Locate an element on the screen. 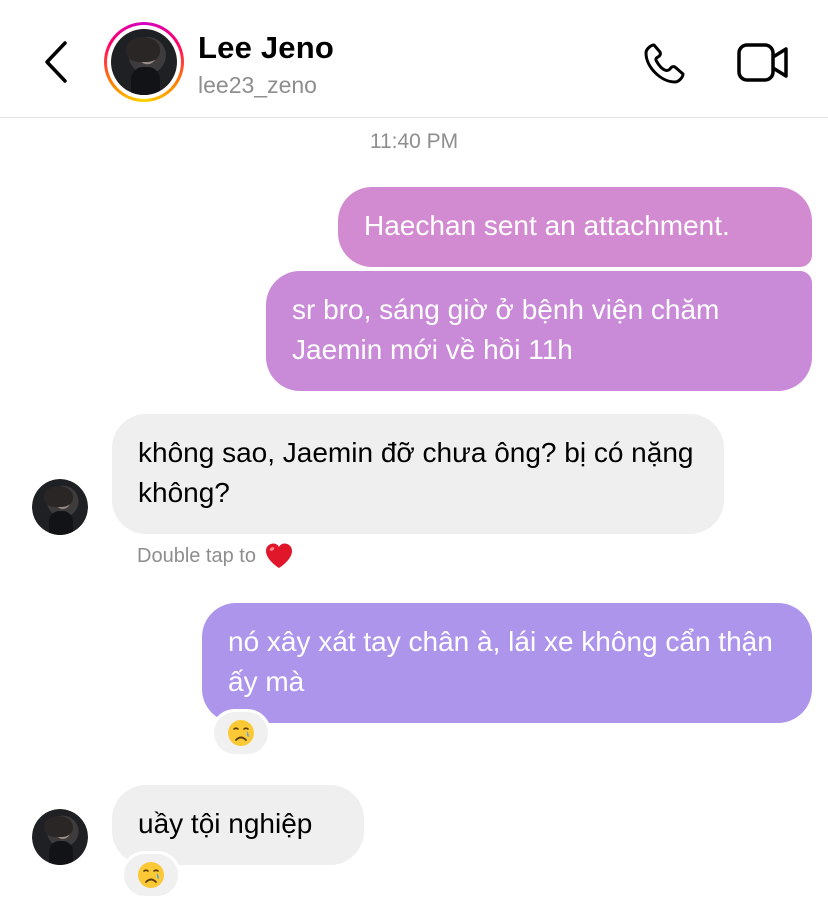 The width and height of the screenshot is (828, 898). double-tap-hint: Double tap to is located at coordinates (215, 556).